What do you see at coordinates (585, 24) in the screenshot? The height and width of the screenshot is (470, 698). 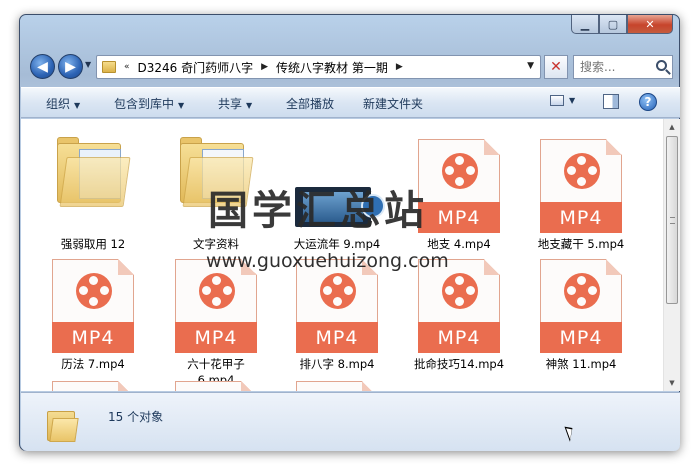 I see `minimize-button: ▁` at bounding box center [585, 24].